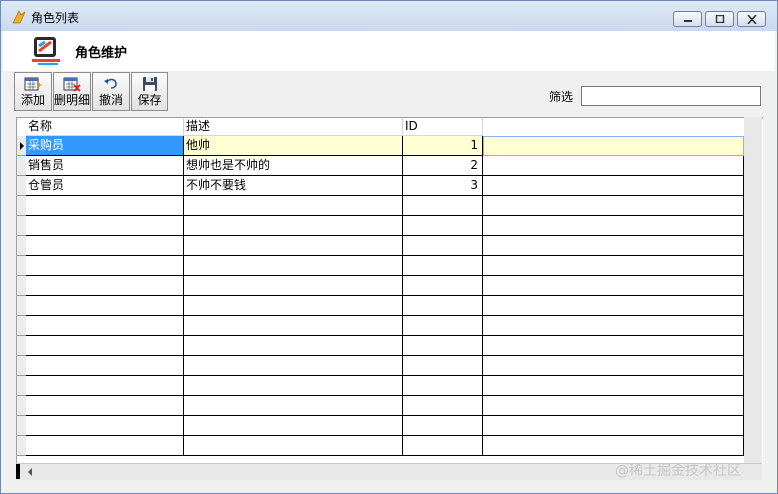  I want to click on cell-description: 他帅, so click(293, 146).